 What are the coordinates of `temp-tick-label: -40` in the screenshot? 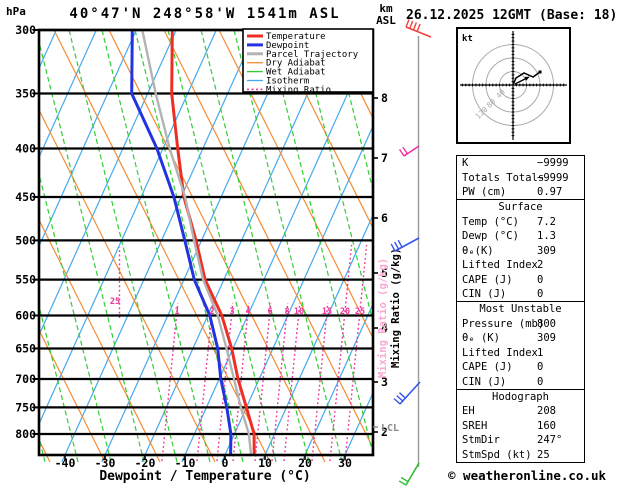 It's located at (65, 463).